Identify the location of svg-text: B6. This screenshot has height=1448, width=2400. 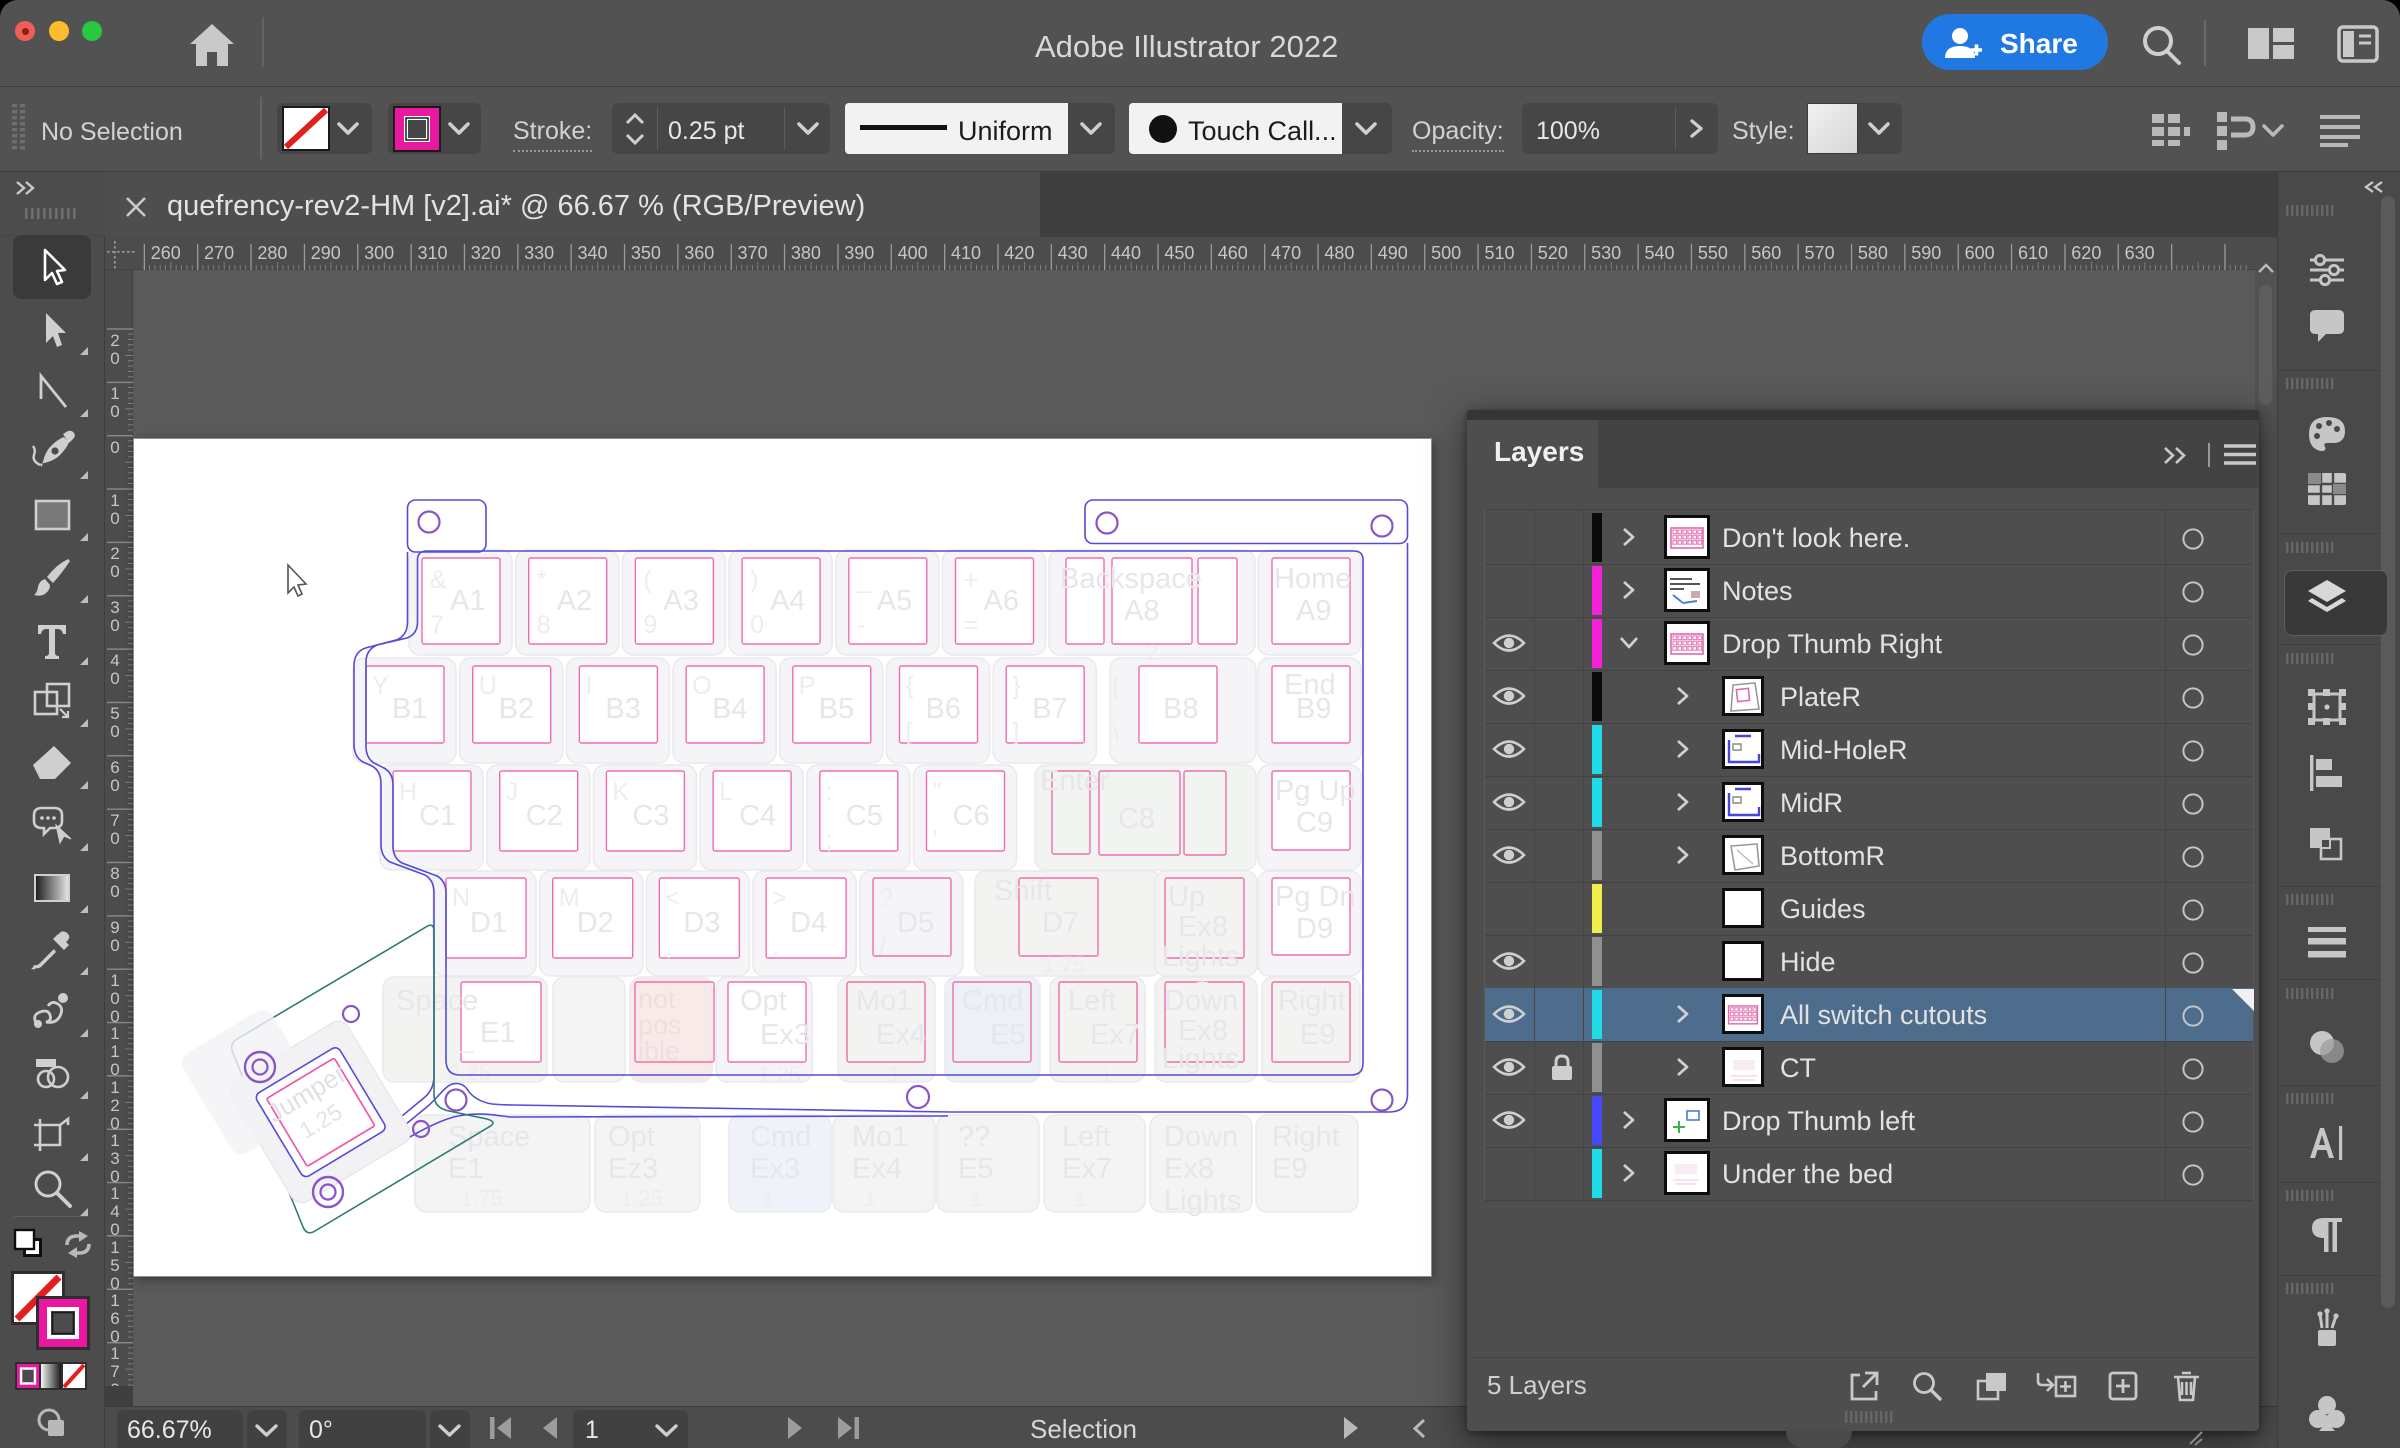
(943, 709).